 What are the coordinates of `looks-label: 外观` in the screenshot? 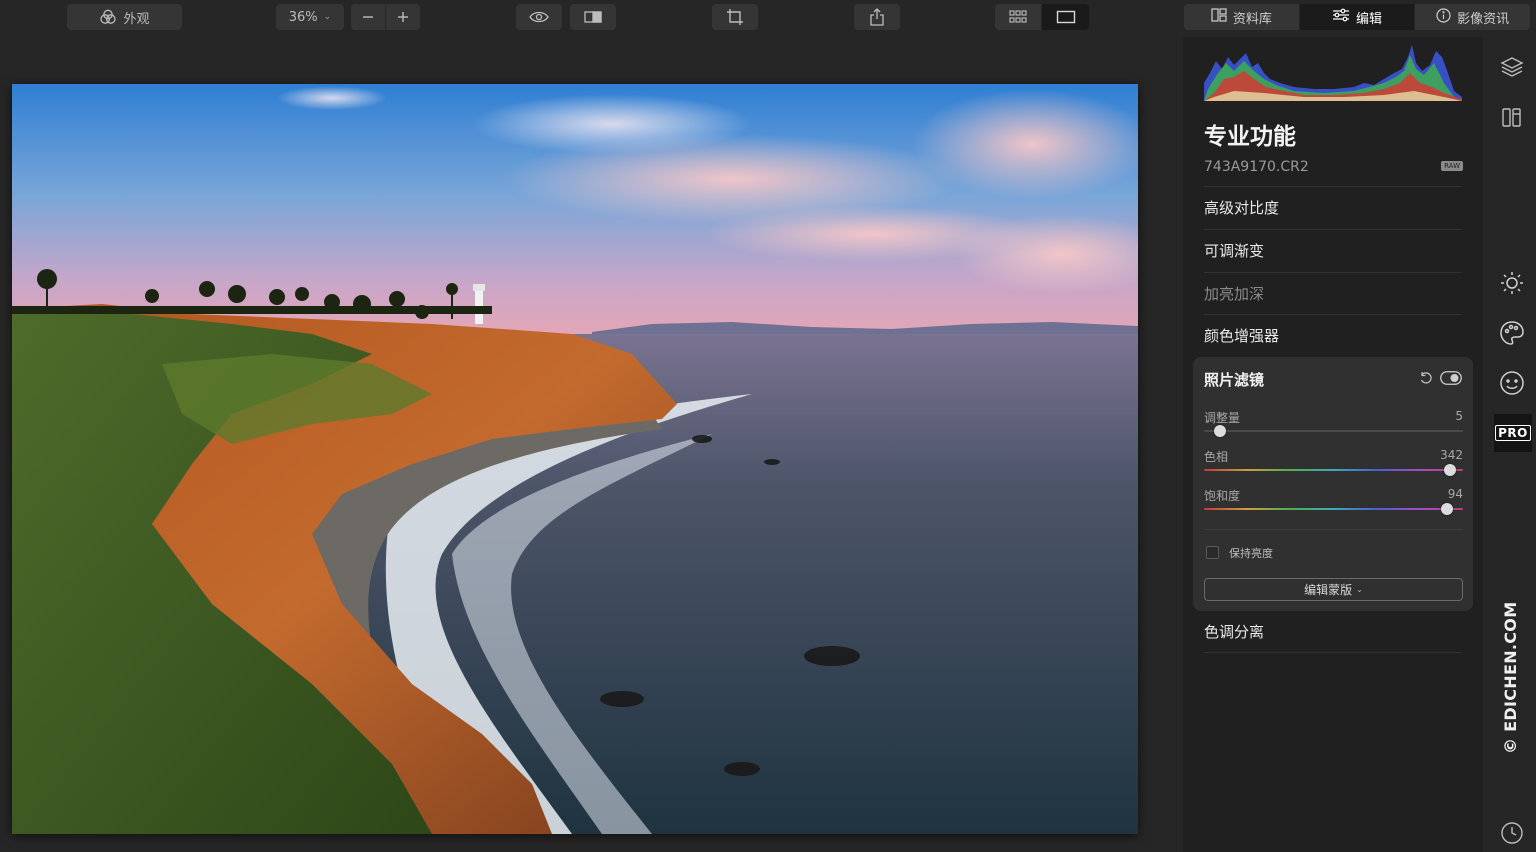 It's located at (136, 19).